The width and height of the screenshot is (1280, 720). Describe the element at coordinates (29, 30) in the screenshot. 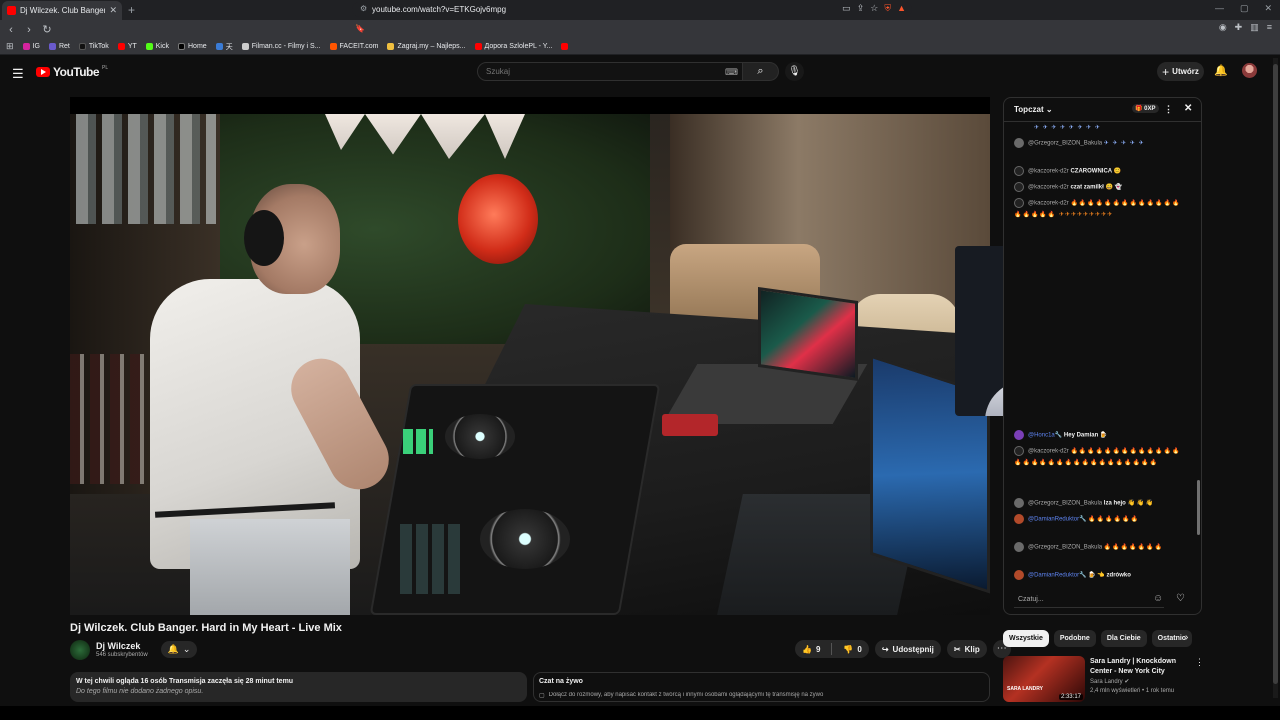

I see `forward-icon: ›` at that location.